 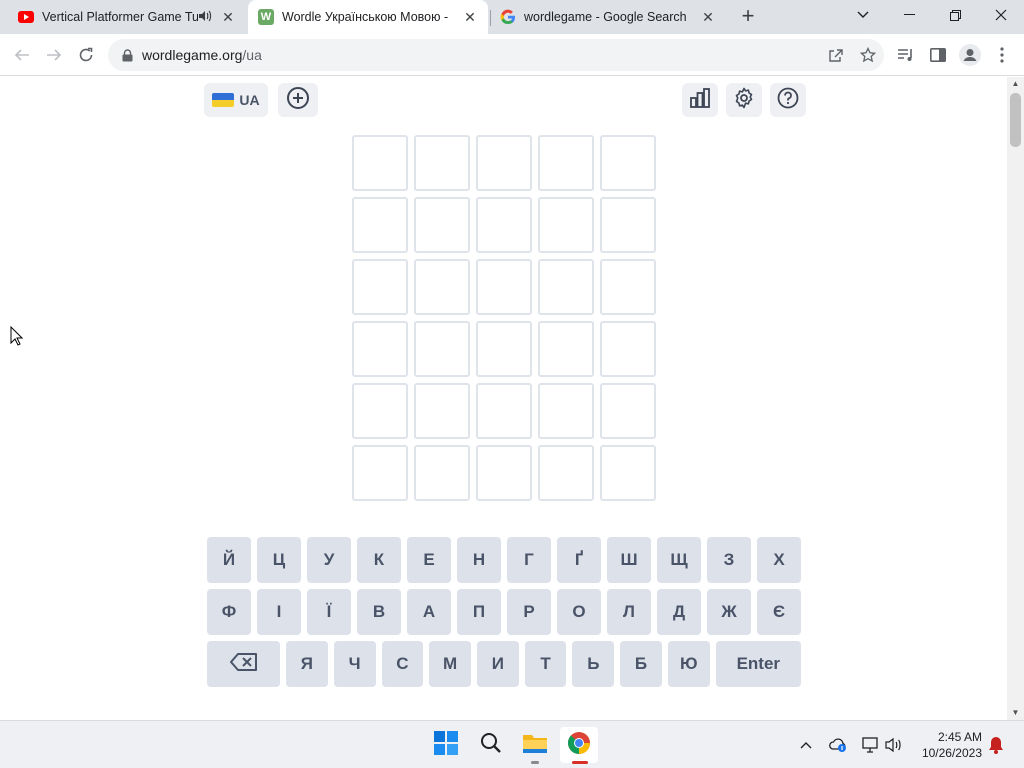 I want to click on close-window-button, so click(x=1001, y=15).